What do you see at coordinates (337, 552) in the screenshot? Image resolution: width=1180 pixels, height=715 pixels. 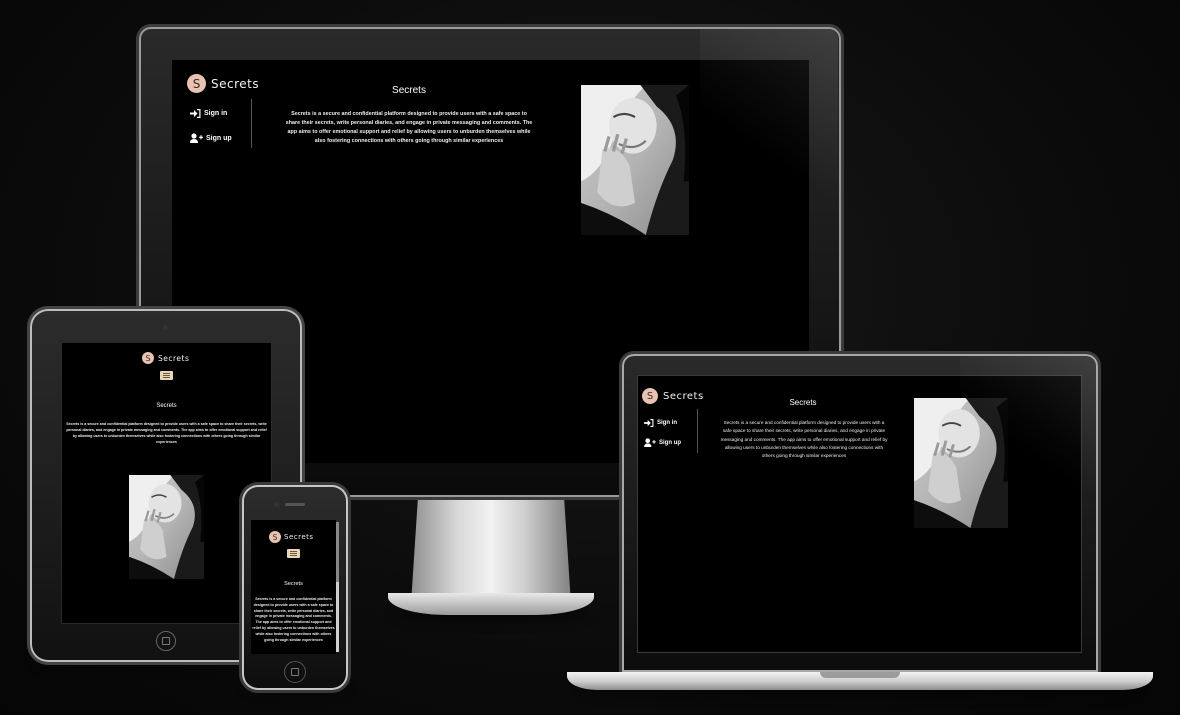 I see `phone-scrollbar-thumb` at bounding box center [337, 552].